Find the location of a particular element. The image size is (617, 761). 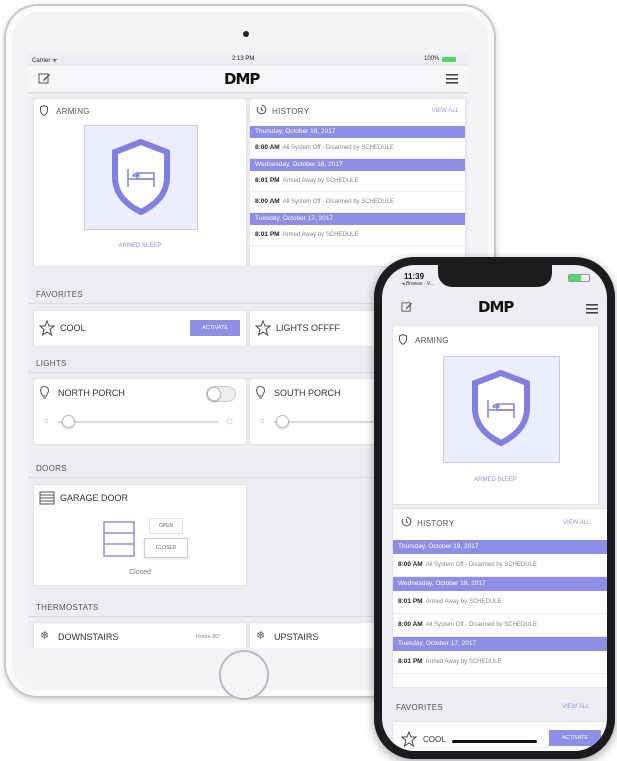

iphone-notch is located at coordinates (495, 276).